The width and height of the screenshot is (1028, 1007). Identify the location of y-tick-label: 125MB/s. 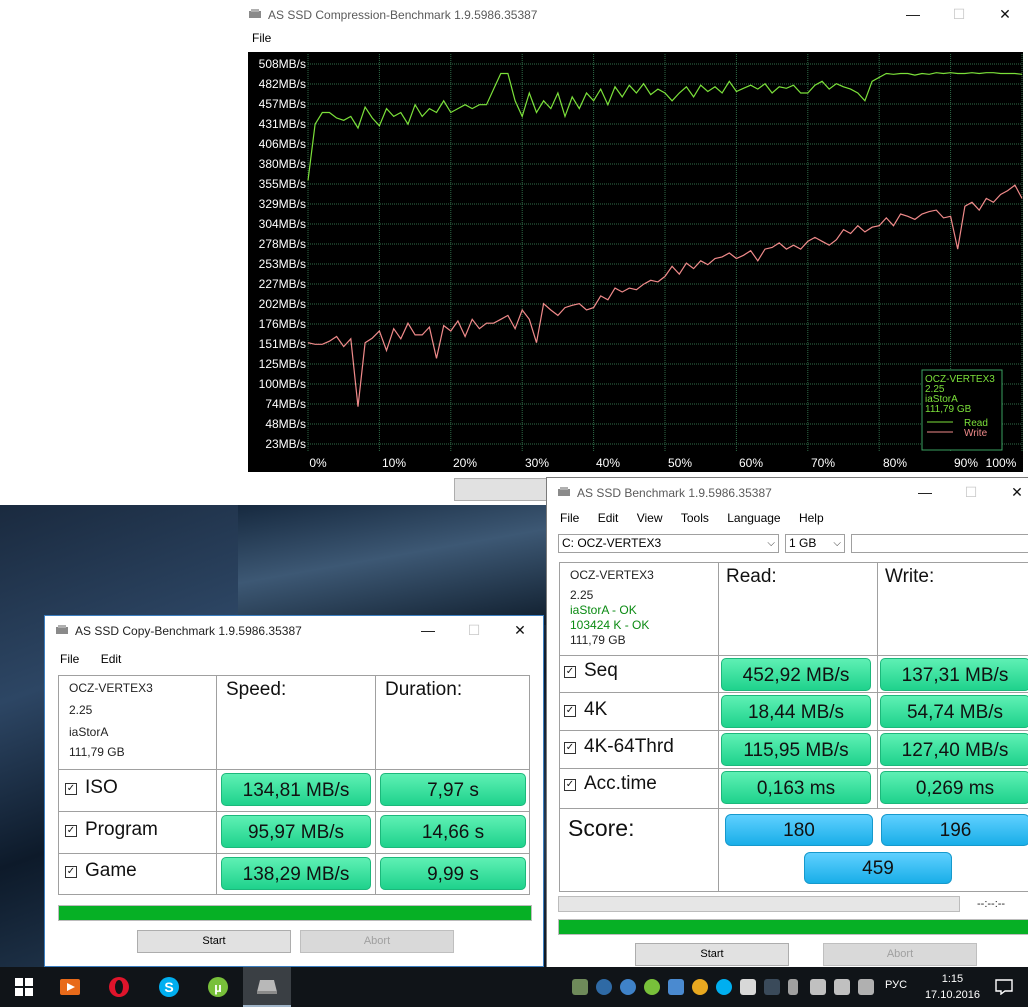
(282, 364).